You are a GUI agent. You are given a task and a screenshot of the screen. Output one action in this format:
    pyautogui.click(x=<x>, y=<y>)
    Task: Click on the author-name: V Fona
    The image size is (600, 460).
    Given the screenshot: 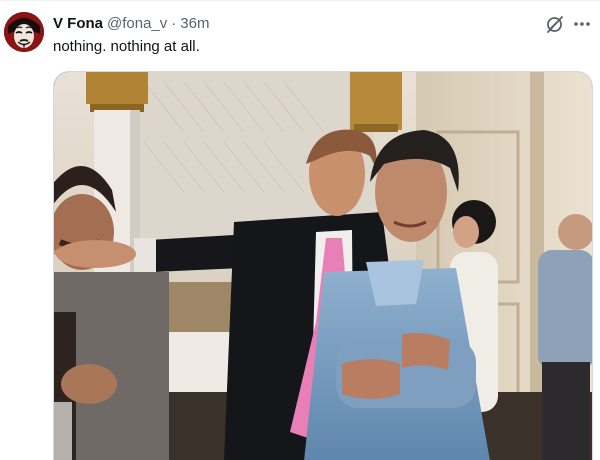 What is the action you would take?
    pyautogui.click(x=78, y=23)
    